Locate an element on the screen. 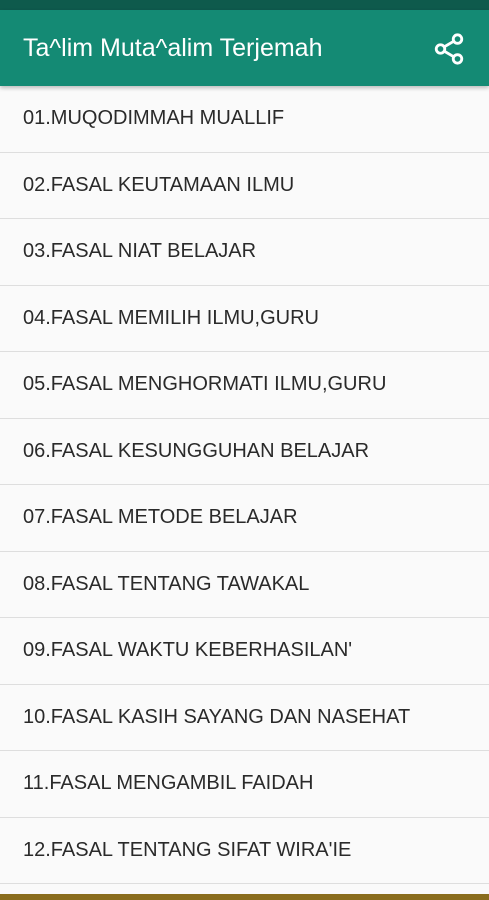 The width and height of the screenshot is (489, 900). app-title: Ta^lim Muta^alim Terjemah is located at coordinates (173, 48).